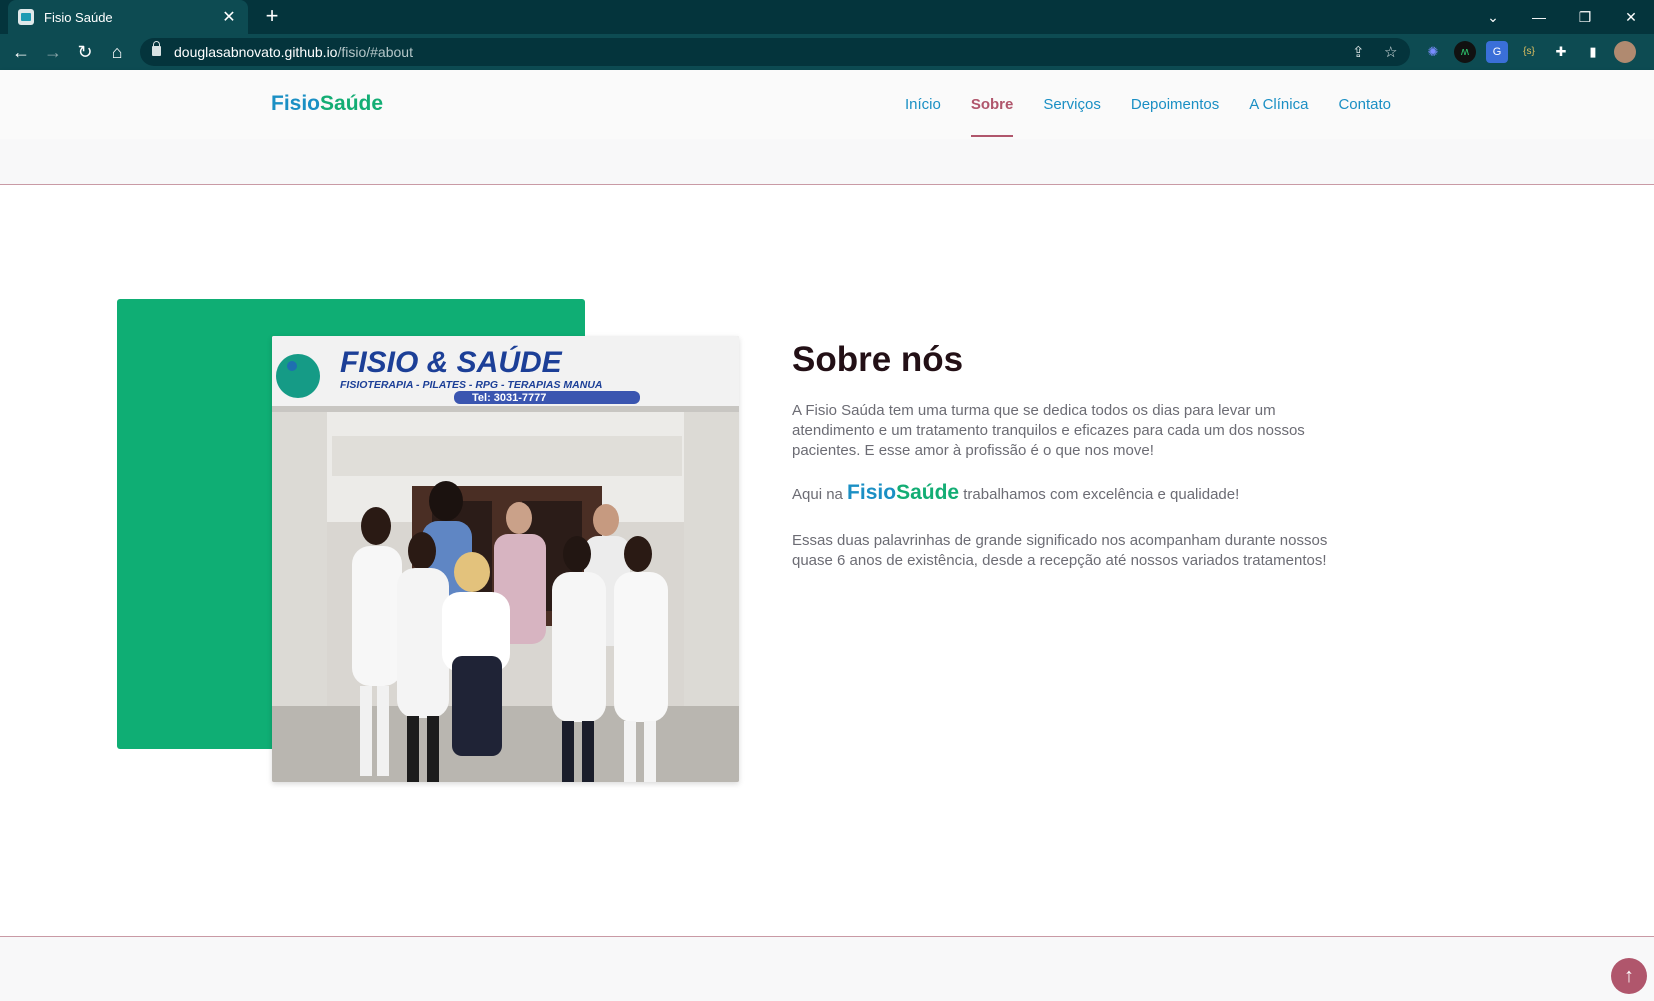 Image resolution: width=1654 pixels, height=1001 pixels. I want to click on back-to-top-button: ↑, so click(1629, 976).